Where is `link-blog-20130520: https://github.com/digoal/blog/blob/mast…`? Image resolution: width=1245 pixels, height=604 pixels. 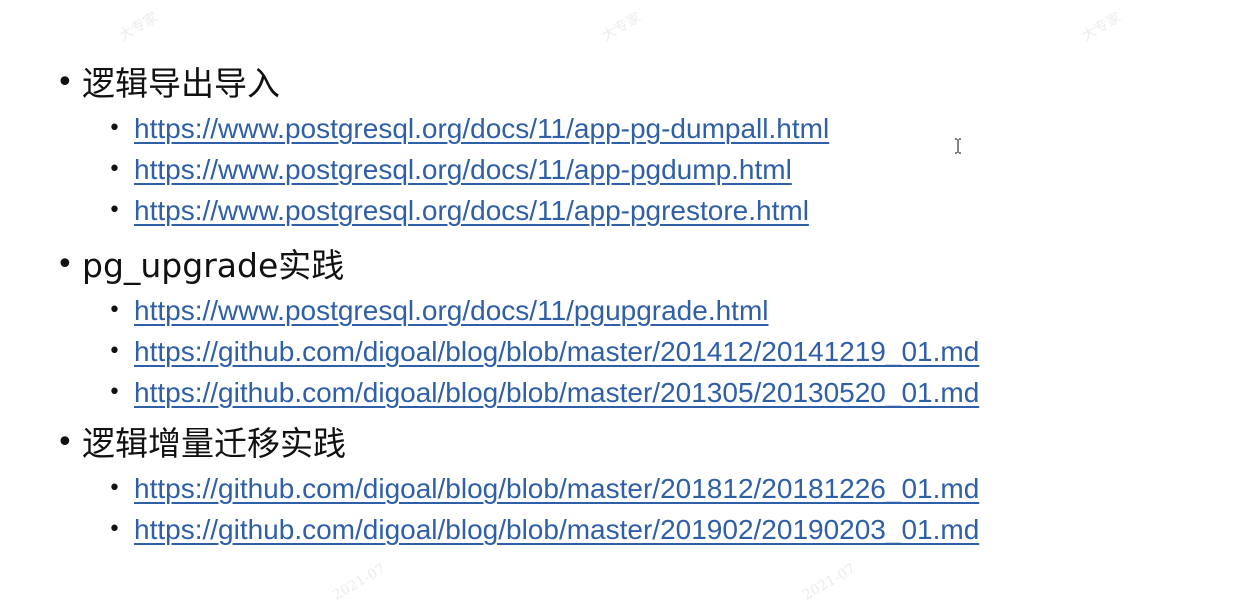
link-blog-20130520: https://github.com/digoal/blog/blob/mast… is located at coordinates (556, 392).